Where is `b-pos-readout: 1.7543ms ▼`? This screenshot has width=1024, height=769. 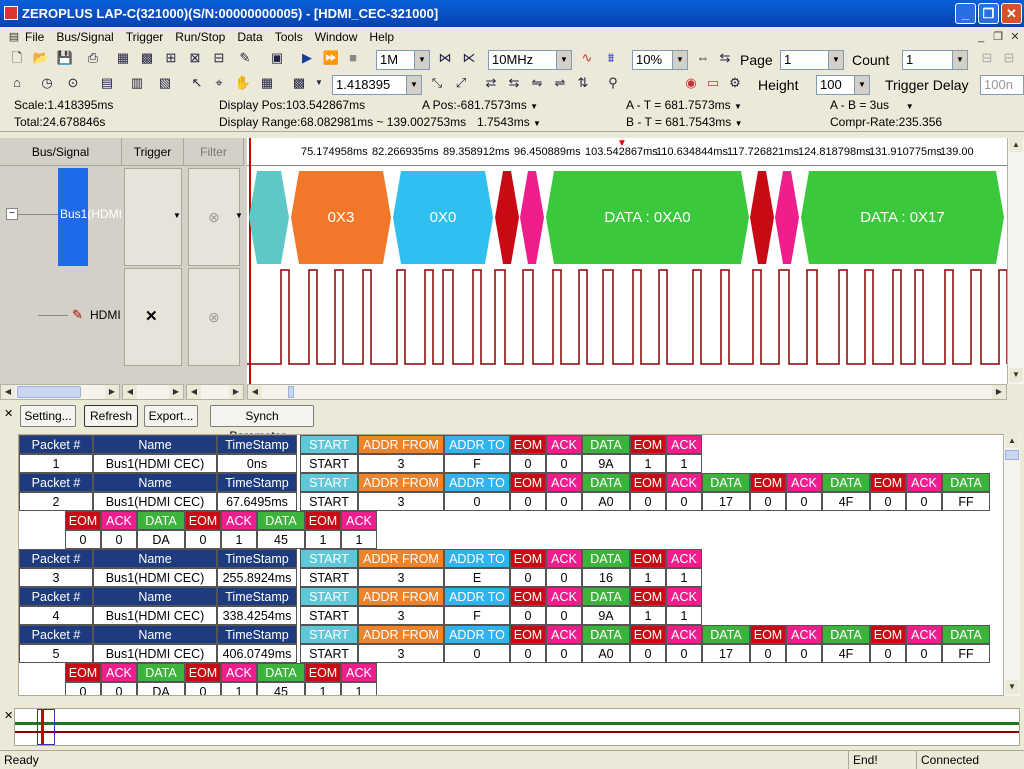
b-pos-readout: 1.7543ms ▼ is located at coordinates (509, 122).